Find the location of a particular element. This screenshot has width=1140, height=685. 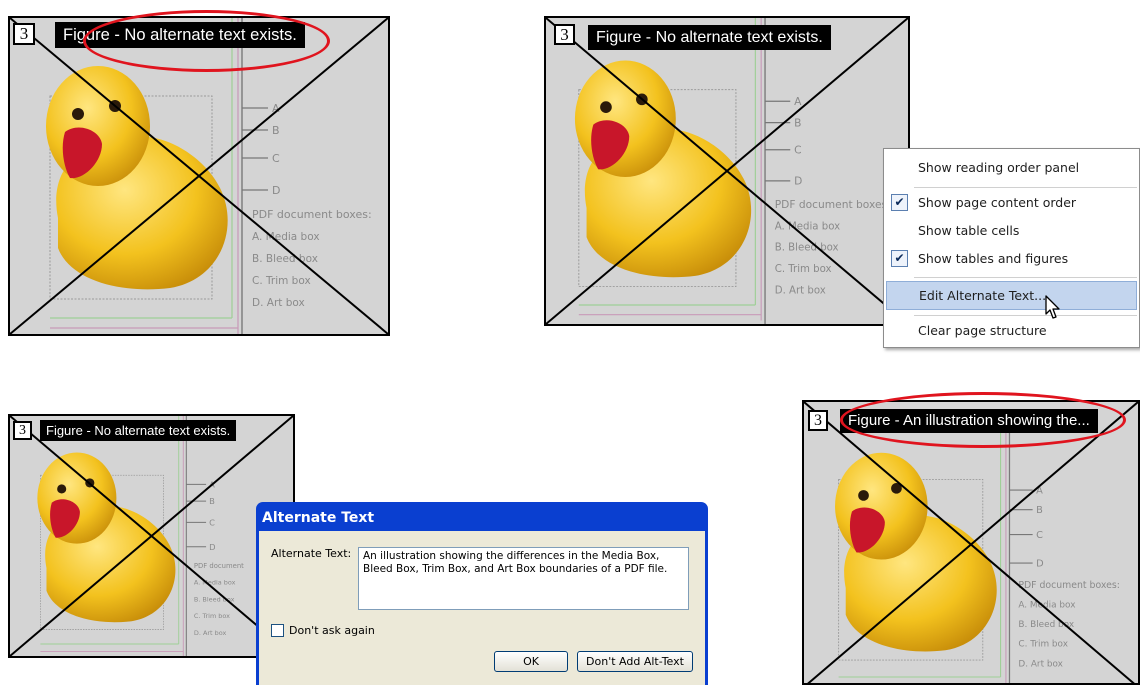

mouse-pointer-icon is located at coordinates (1052, 307).